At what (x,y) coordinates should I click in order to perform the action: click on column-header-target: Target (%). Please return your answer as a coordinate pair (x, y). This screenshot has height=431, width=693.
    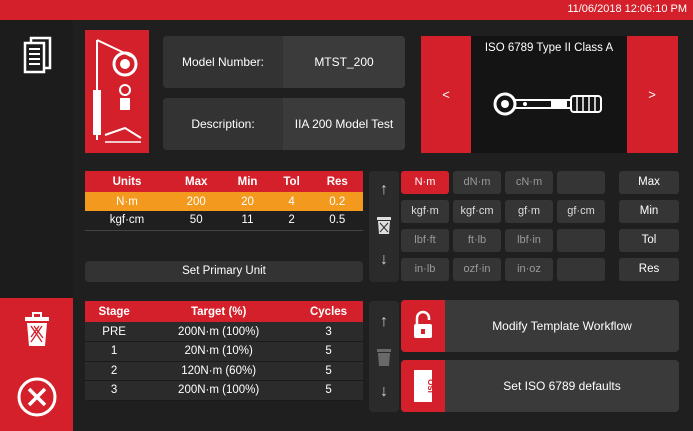
    Looking at the image, I should click on (219, 311).